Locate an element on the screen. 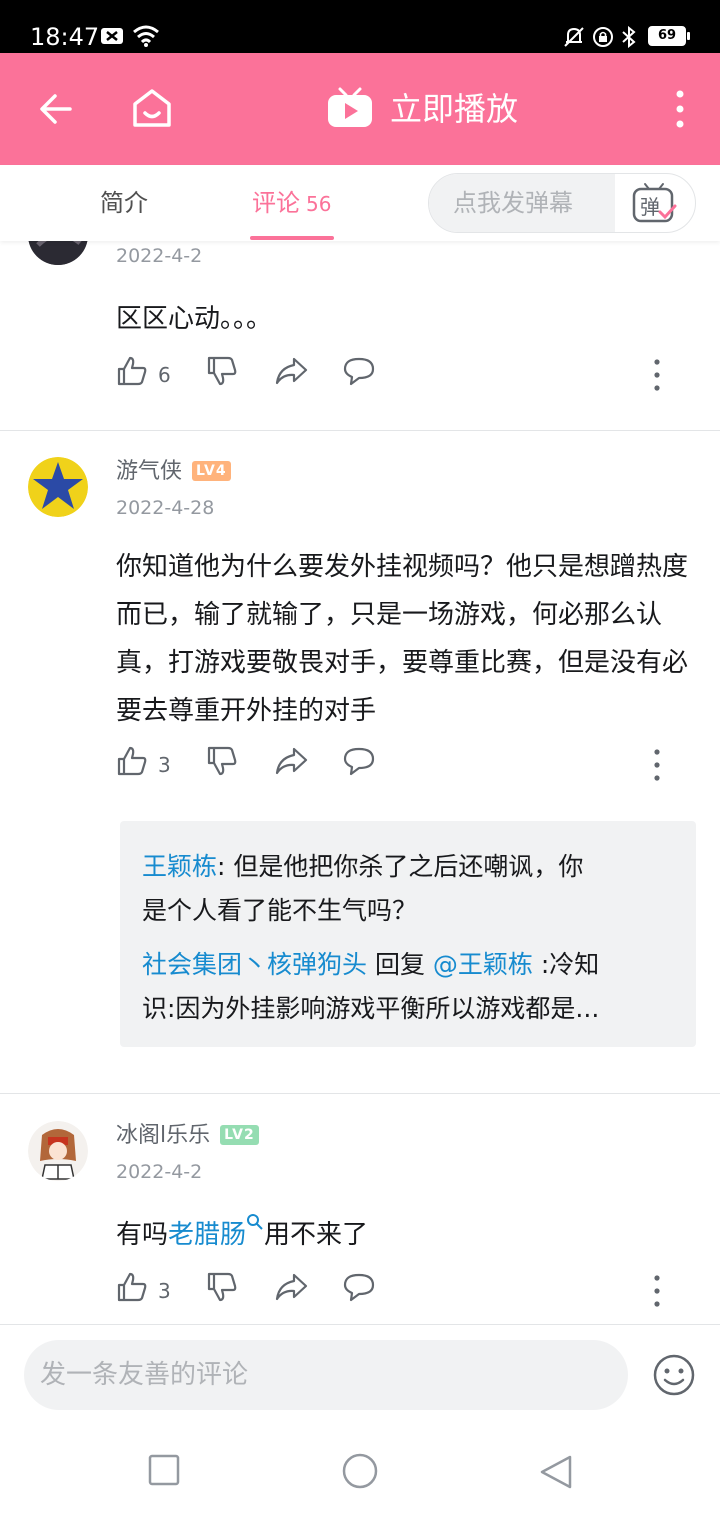 The height and width of the screenshot is (1520, 720). username-text: 冰阁l乐乐 is located at coordinates (163, 1135).